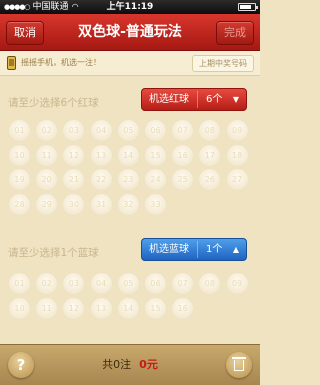 This screenshot has height=385, width=320. Describe the element at coordinates (183, 179) in the screenshot. I see `red-ball: 25` at that location.